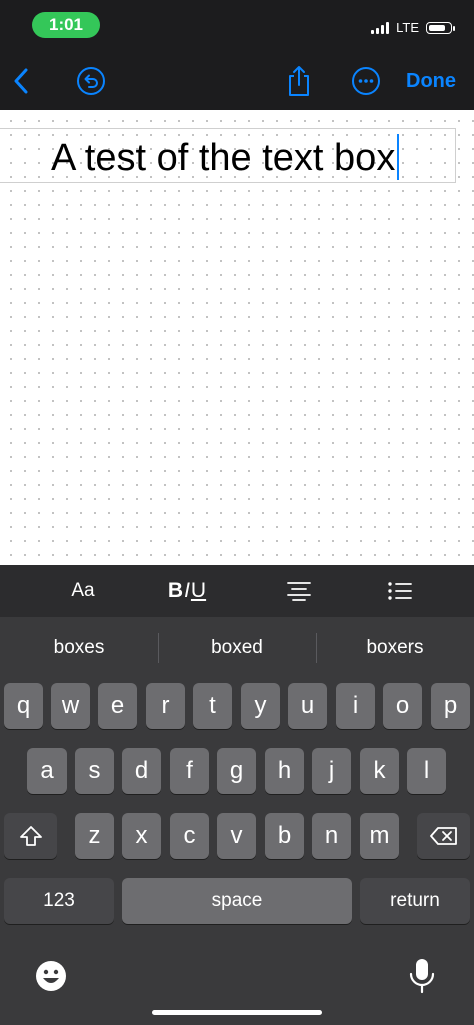  What do you see at coordinates (189, 771) in the screenshot?
I see `key-f: f` at bounding box center [189, 771].